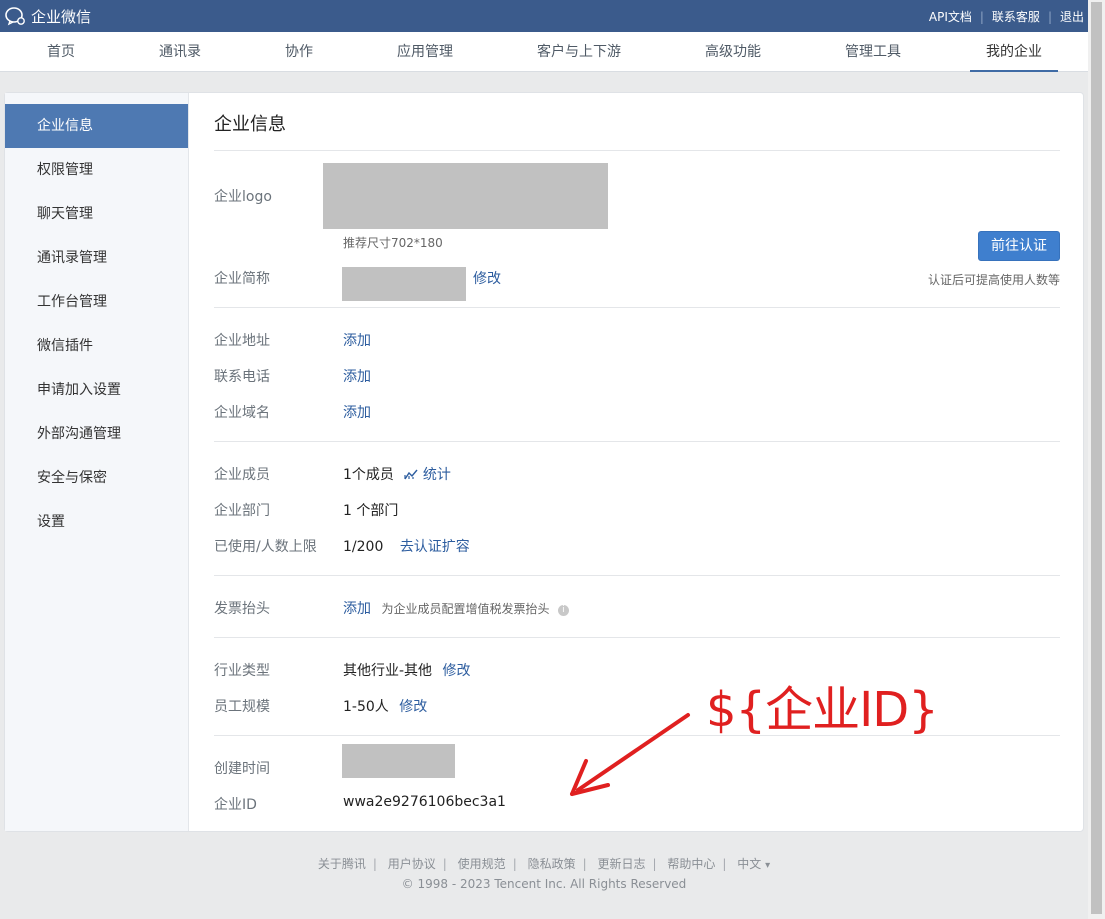 The width and height of the screenshot is (1105, 919). What do you see at coordinates (1072, 16) in the screenshot?
I see `logout-link: 退出` at bounding box center [1072, 16].